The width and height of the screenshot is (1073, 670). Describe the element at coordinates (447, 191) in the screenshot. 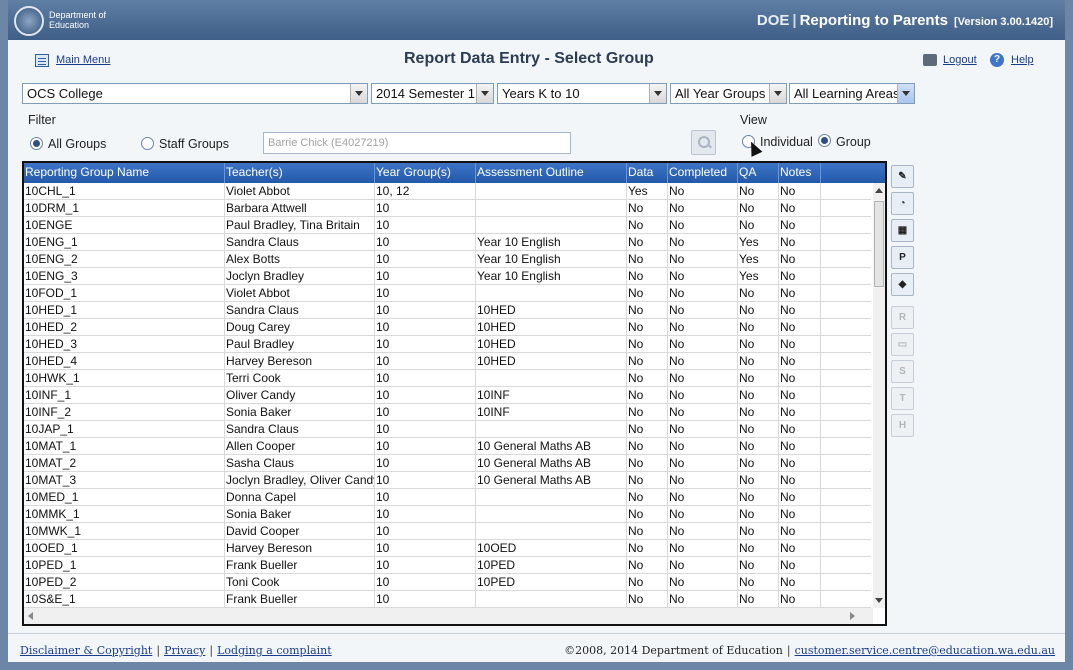

I see `table-row: 10CHL_1 Violet Abbot 10, 12 Yes No No No` at that location.